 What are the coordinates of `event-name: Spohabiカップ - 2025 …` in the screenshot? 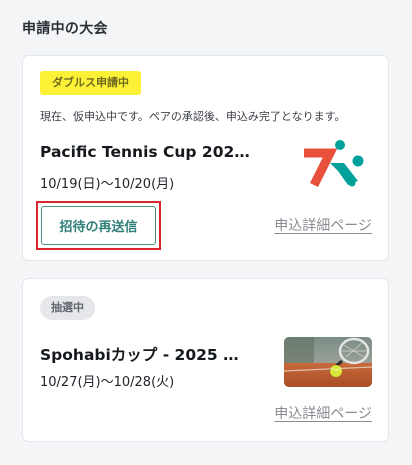 It's located at (139, 354).